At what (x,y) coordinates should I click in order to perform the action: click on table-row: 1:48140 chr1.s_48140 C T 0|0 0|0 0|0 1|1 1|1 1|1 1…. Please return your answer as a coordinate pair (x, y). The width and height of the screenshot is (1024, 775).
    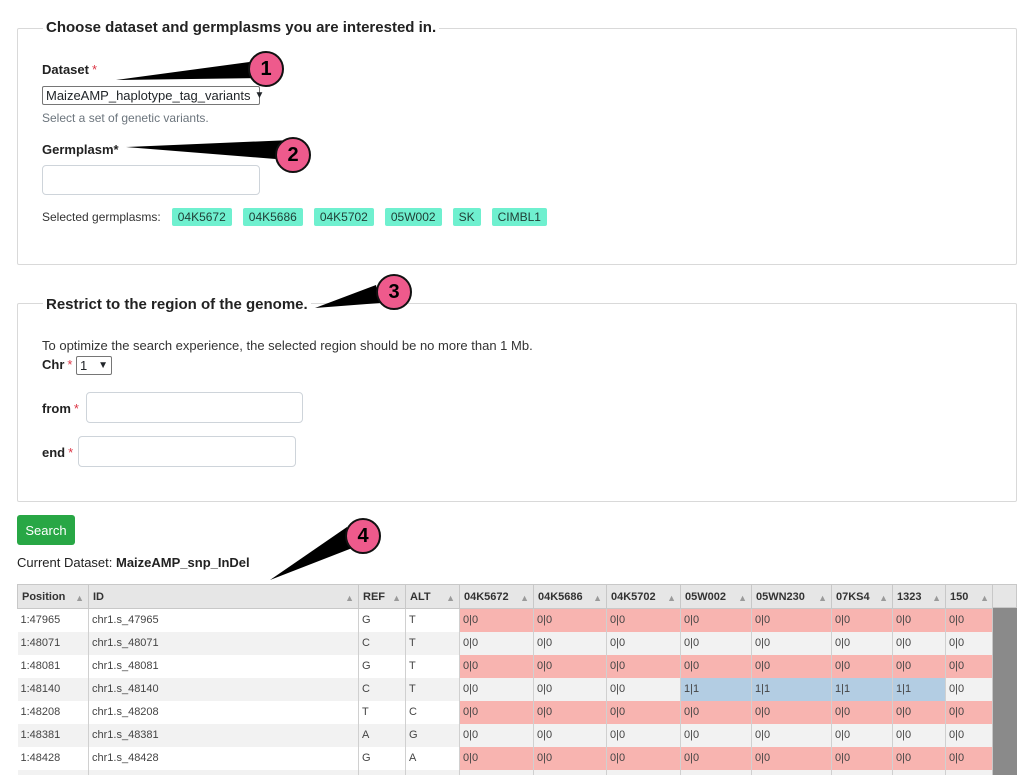
    Looking at the image, I should click on (505, 689).